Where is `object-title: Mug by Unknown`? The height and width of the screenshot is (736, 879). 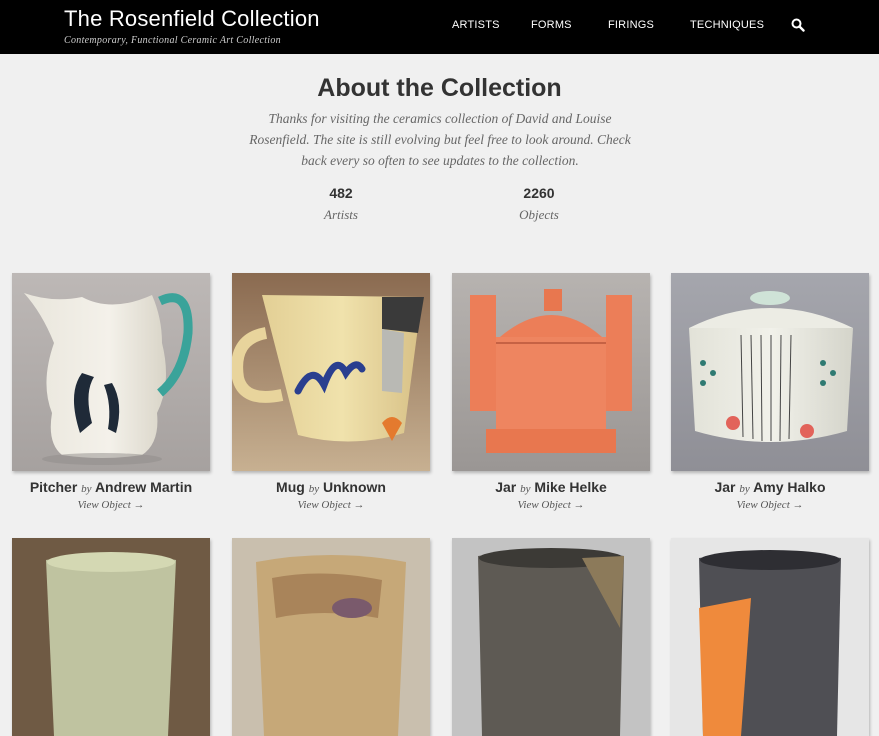 object-title: Mug by Unknown is located at coordinates (331, 487).